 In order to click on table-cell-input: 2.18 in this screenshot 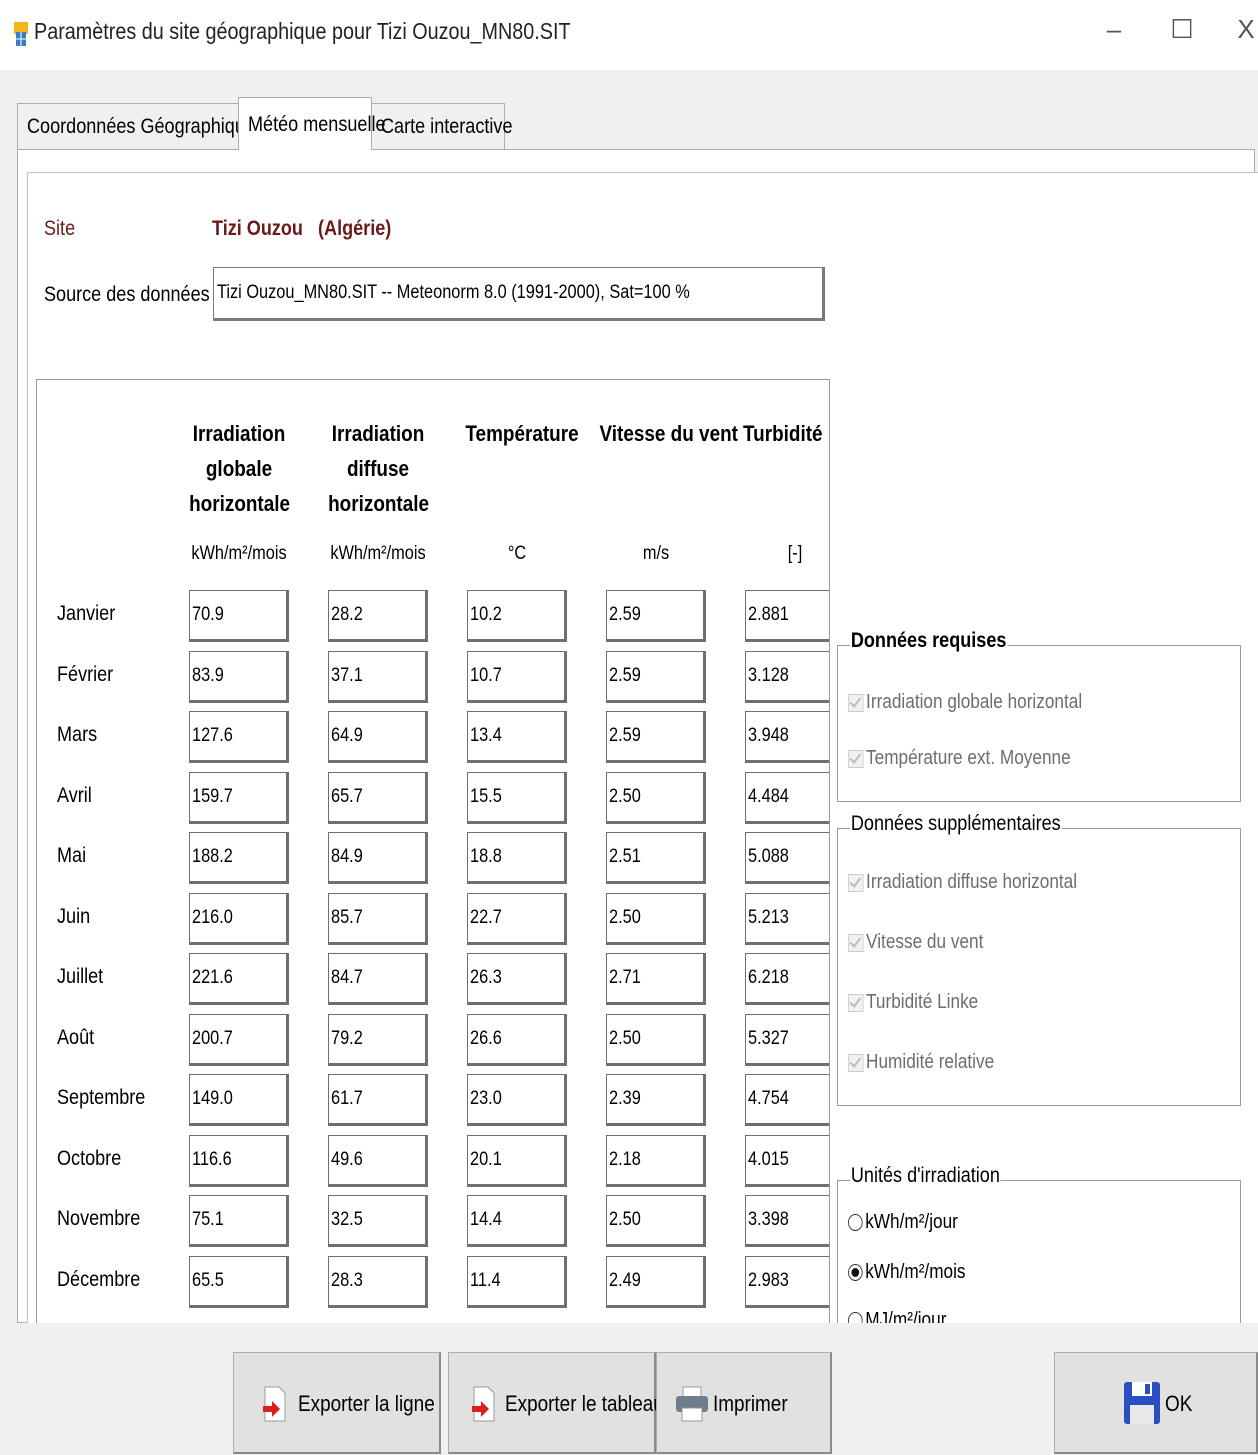, I will do `click(656, 1160)`.